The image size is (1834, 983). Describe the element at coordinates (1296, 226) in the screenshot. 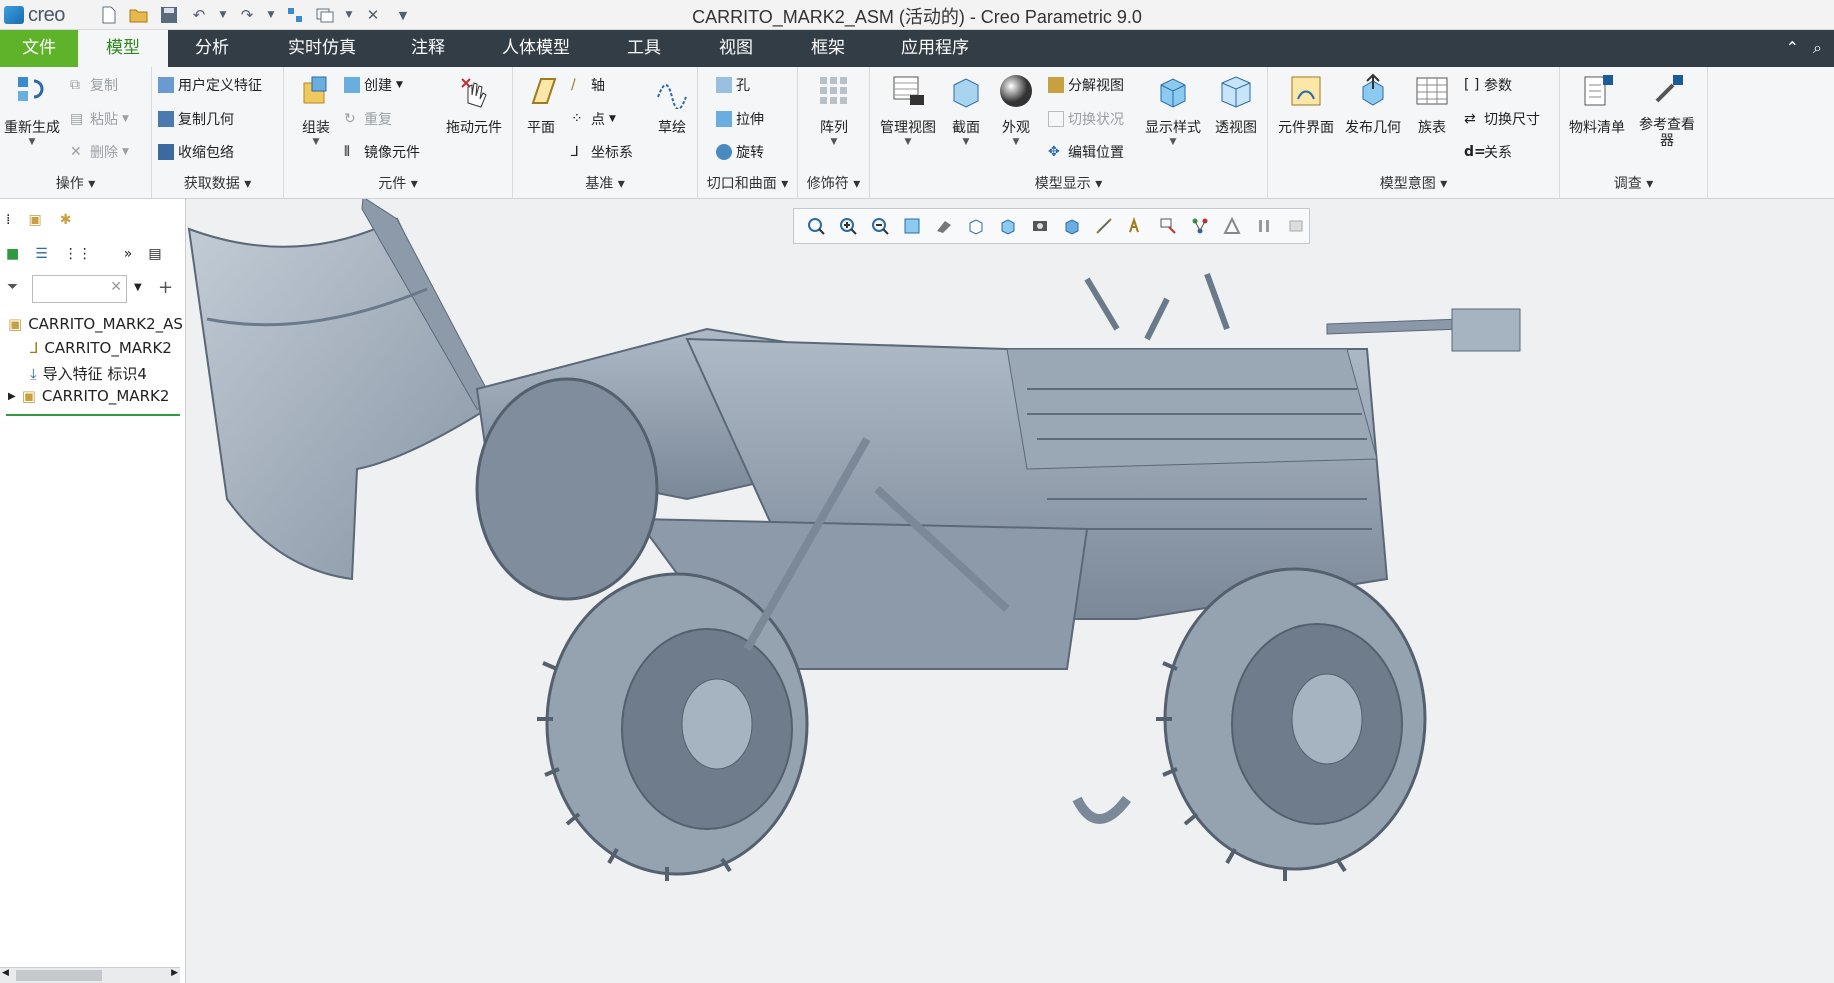

I see `next-icon` at that location.